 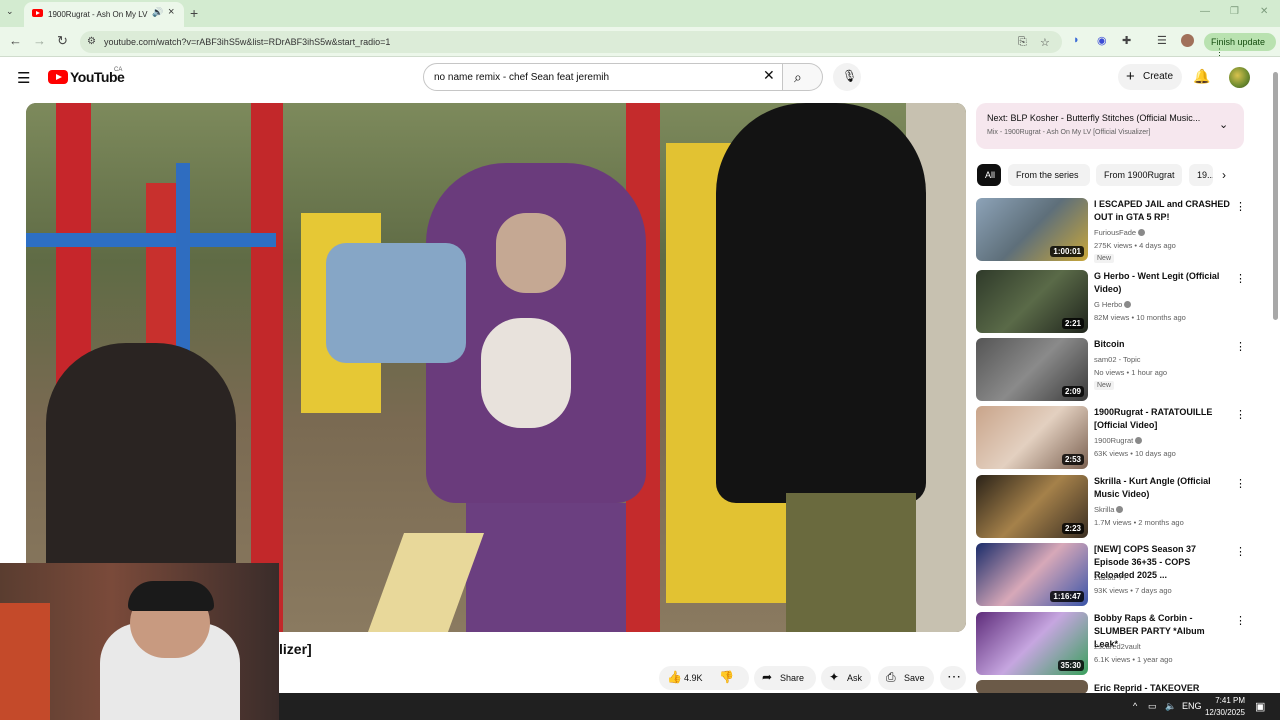 What do you see at coordinates (1238, 42) in the screenshot?
I see `finish-update-label: Finish update` at bounding box center [1238, 42].